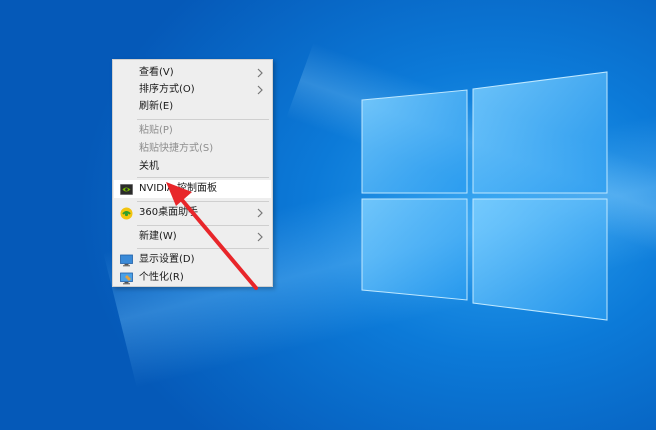 The width and height of the screenshot is (656, 430). What do you see at coordinates (192, 278) in the screenshot?
I see `menu-item-personalize: 个性化(R)` at bounding box center [192, 278].